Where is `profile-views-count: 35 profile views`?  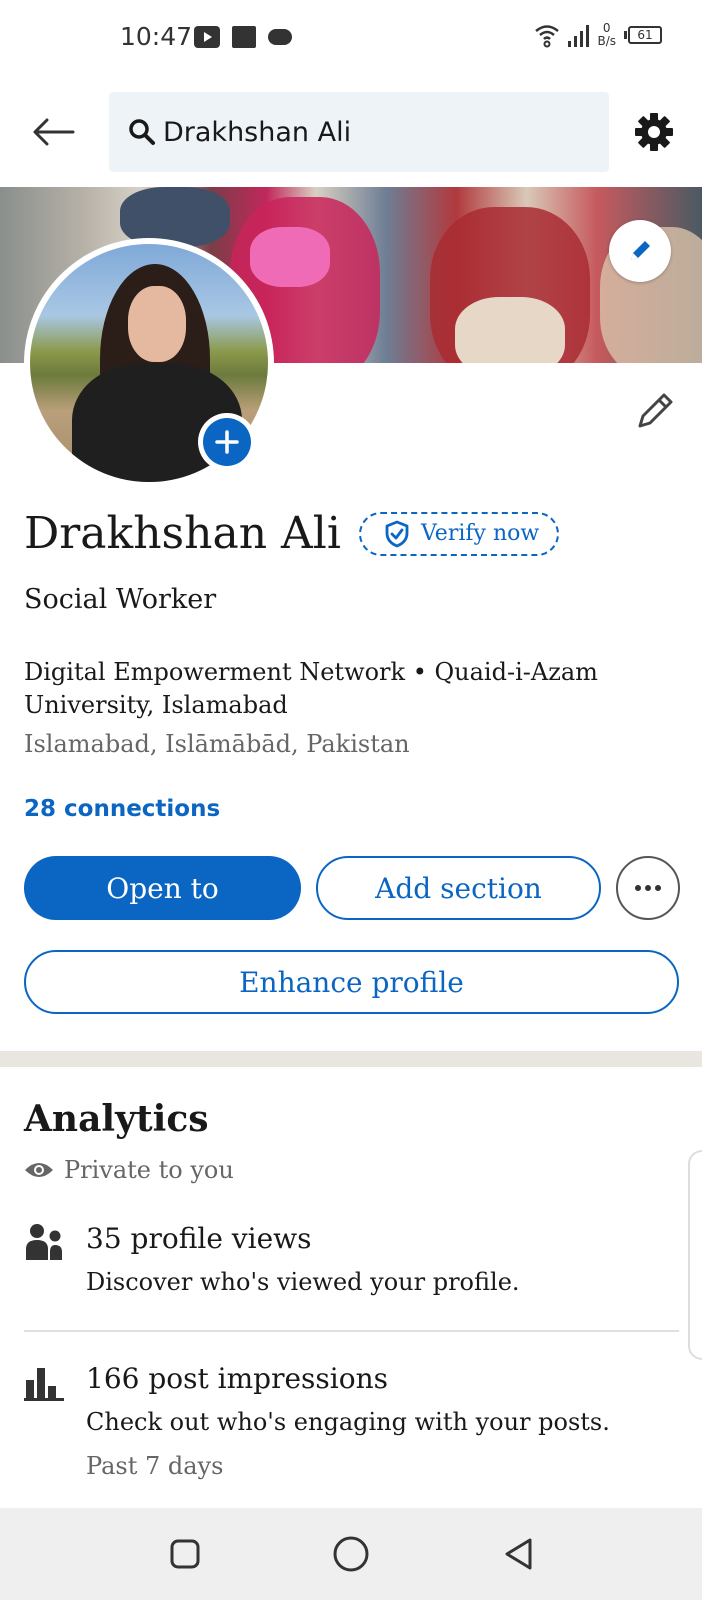
profile-views-count: 35 profile views is located at coordinates (199, 1238).